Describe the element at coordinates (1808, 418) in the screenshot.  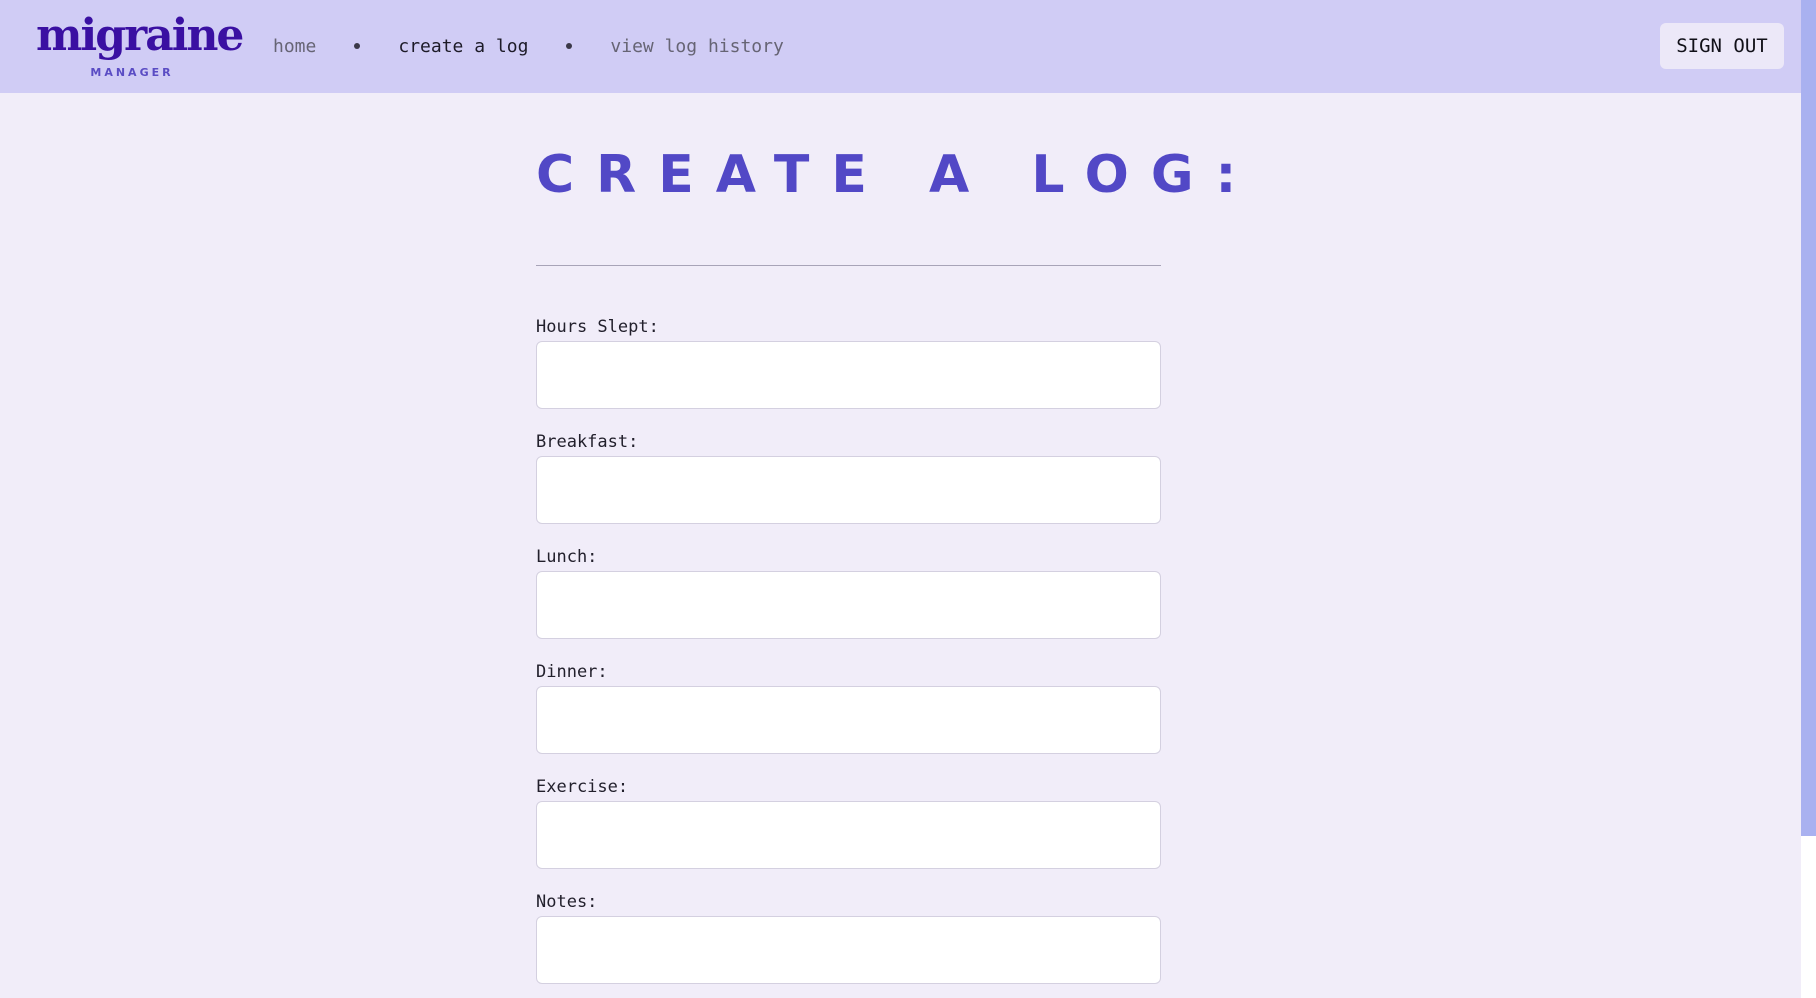
I see `scrollbar-thumb` at that location.